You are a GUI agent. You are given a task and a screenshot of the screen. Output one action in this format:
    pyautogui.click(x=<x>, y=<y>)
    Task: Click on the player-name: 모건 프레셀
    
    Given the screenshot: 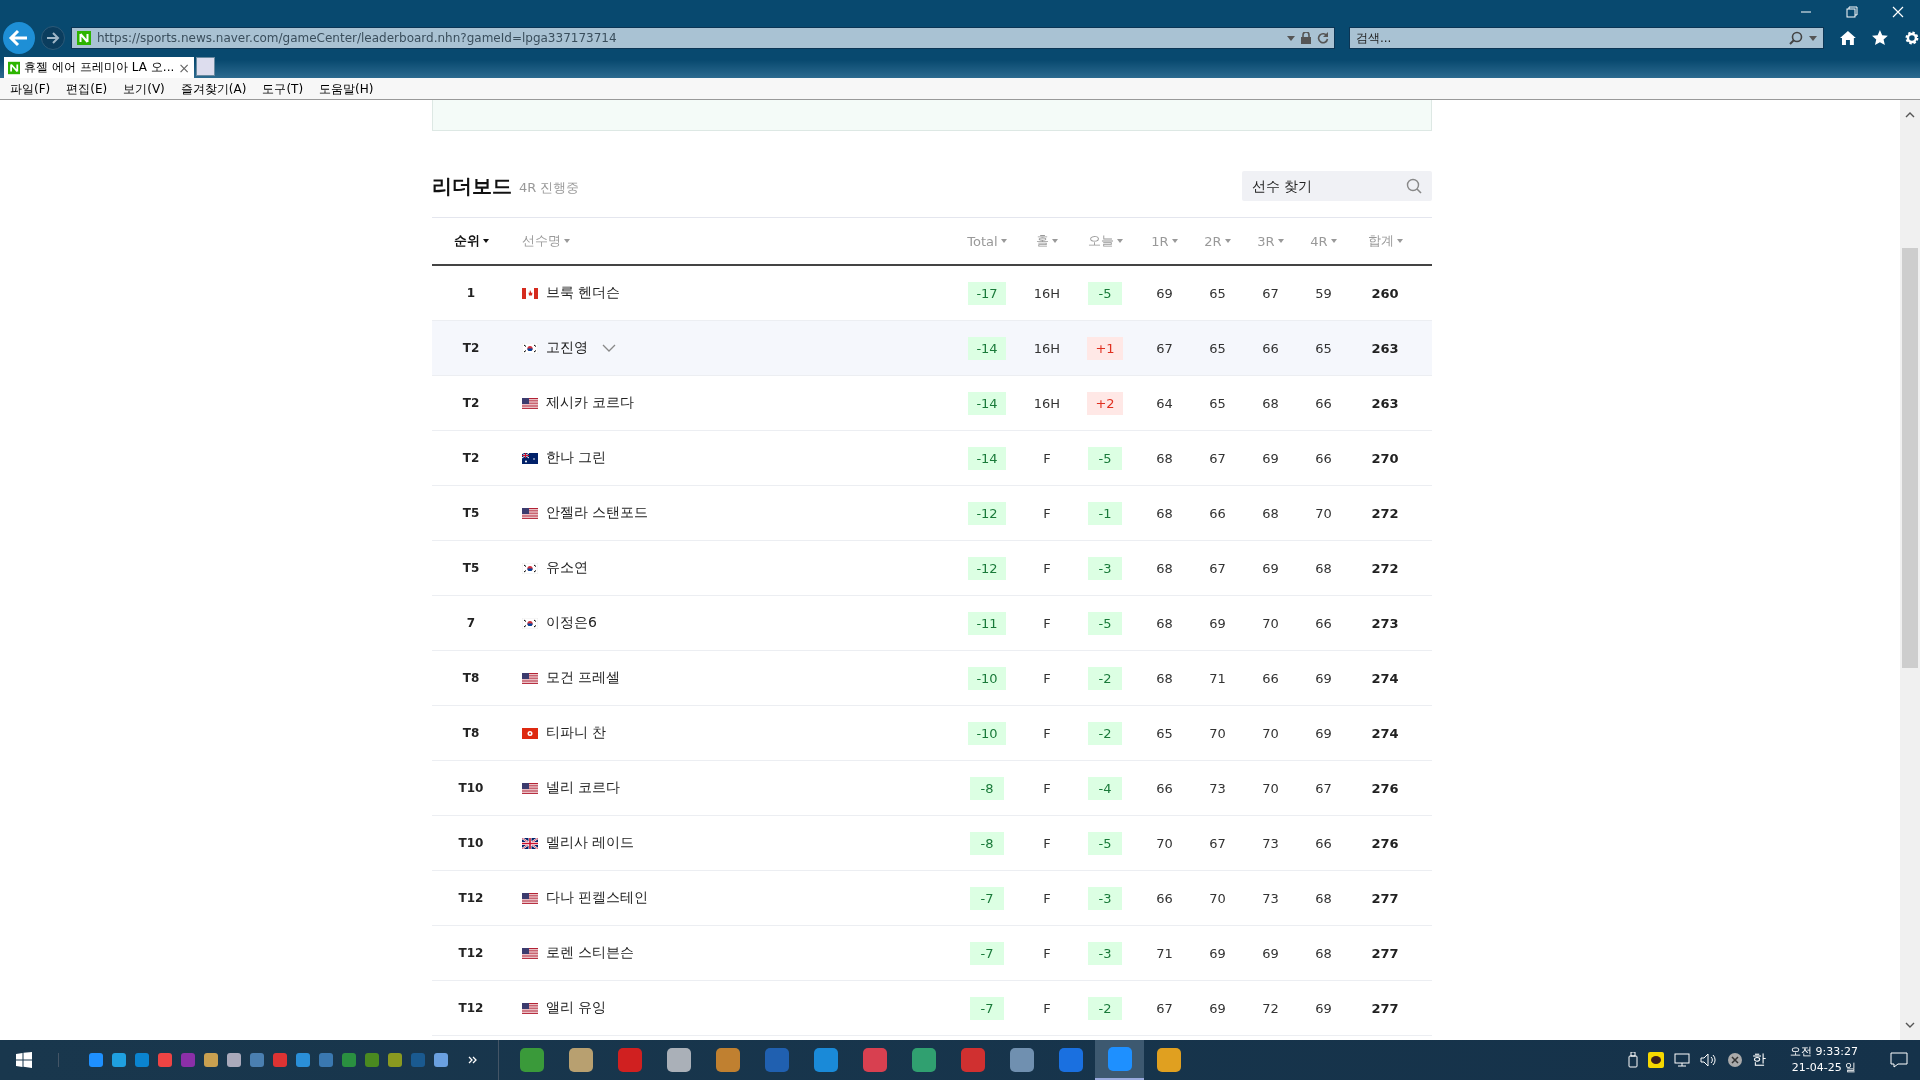 What is the action you would take?
    pyautogui.click(x=583, y=678)
    